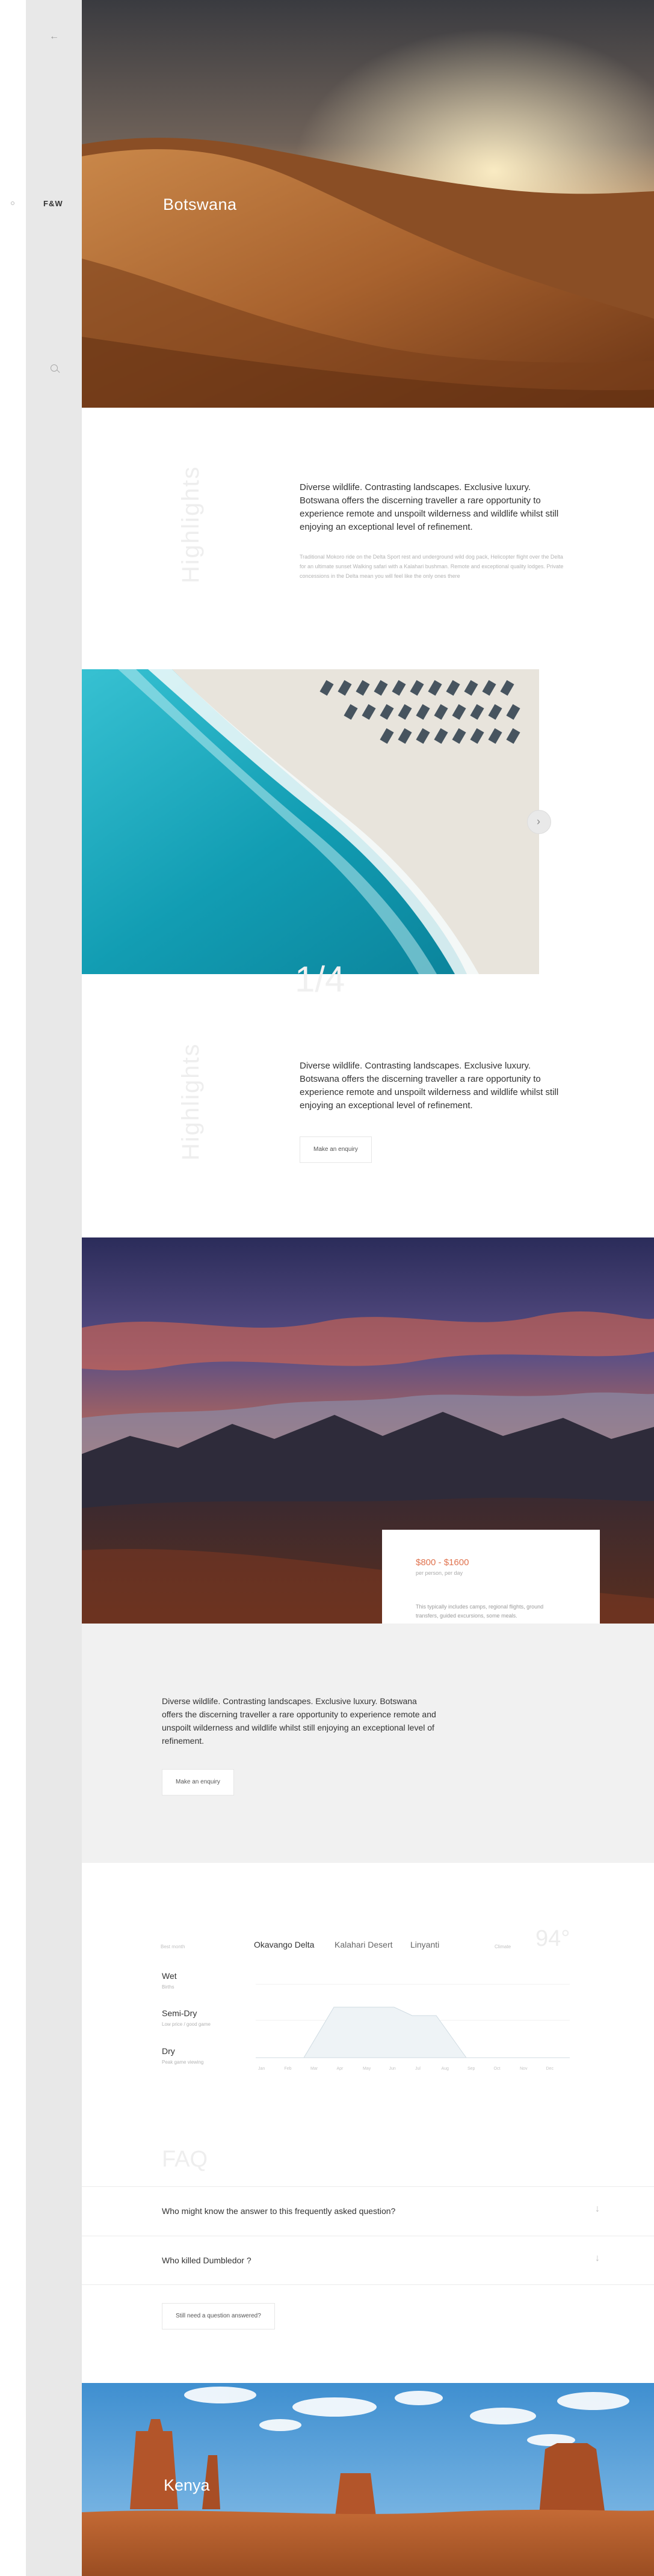 This screenshot has width=654, height=2576. What do you see at coordinates (198, 1782) in the screenshot?
I see `make-enquiry-button-2: Make an enquiry` at bounding box center [198, 1782].